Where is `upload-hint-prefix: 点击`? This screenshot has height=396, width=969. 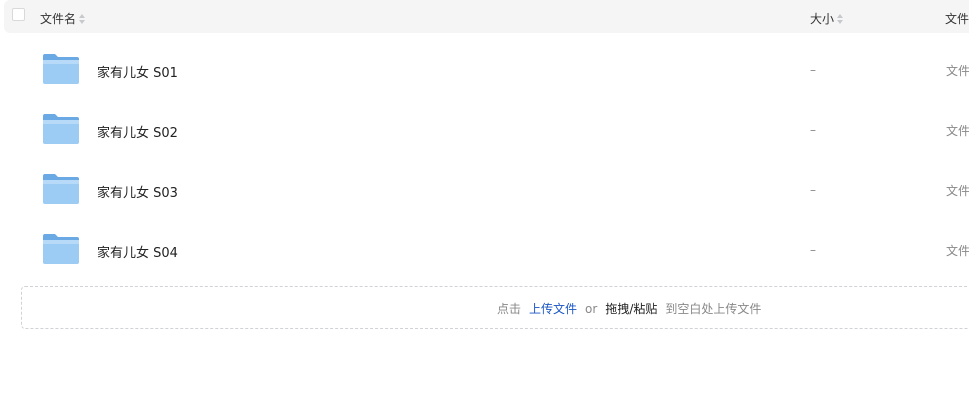 upload-hint-prefix: 点击 is located at coordinates (509, 309).